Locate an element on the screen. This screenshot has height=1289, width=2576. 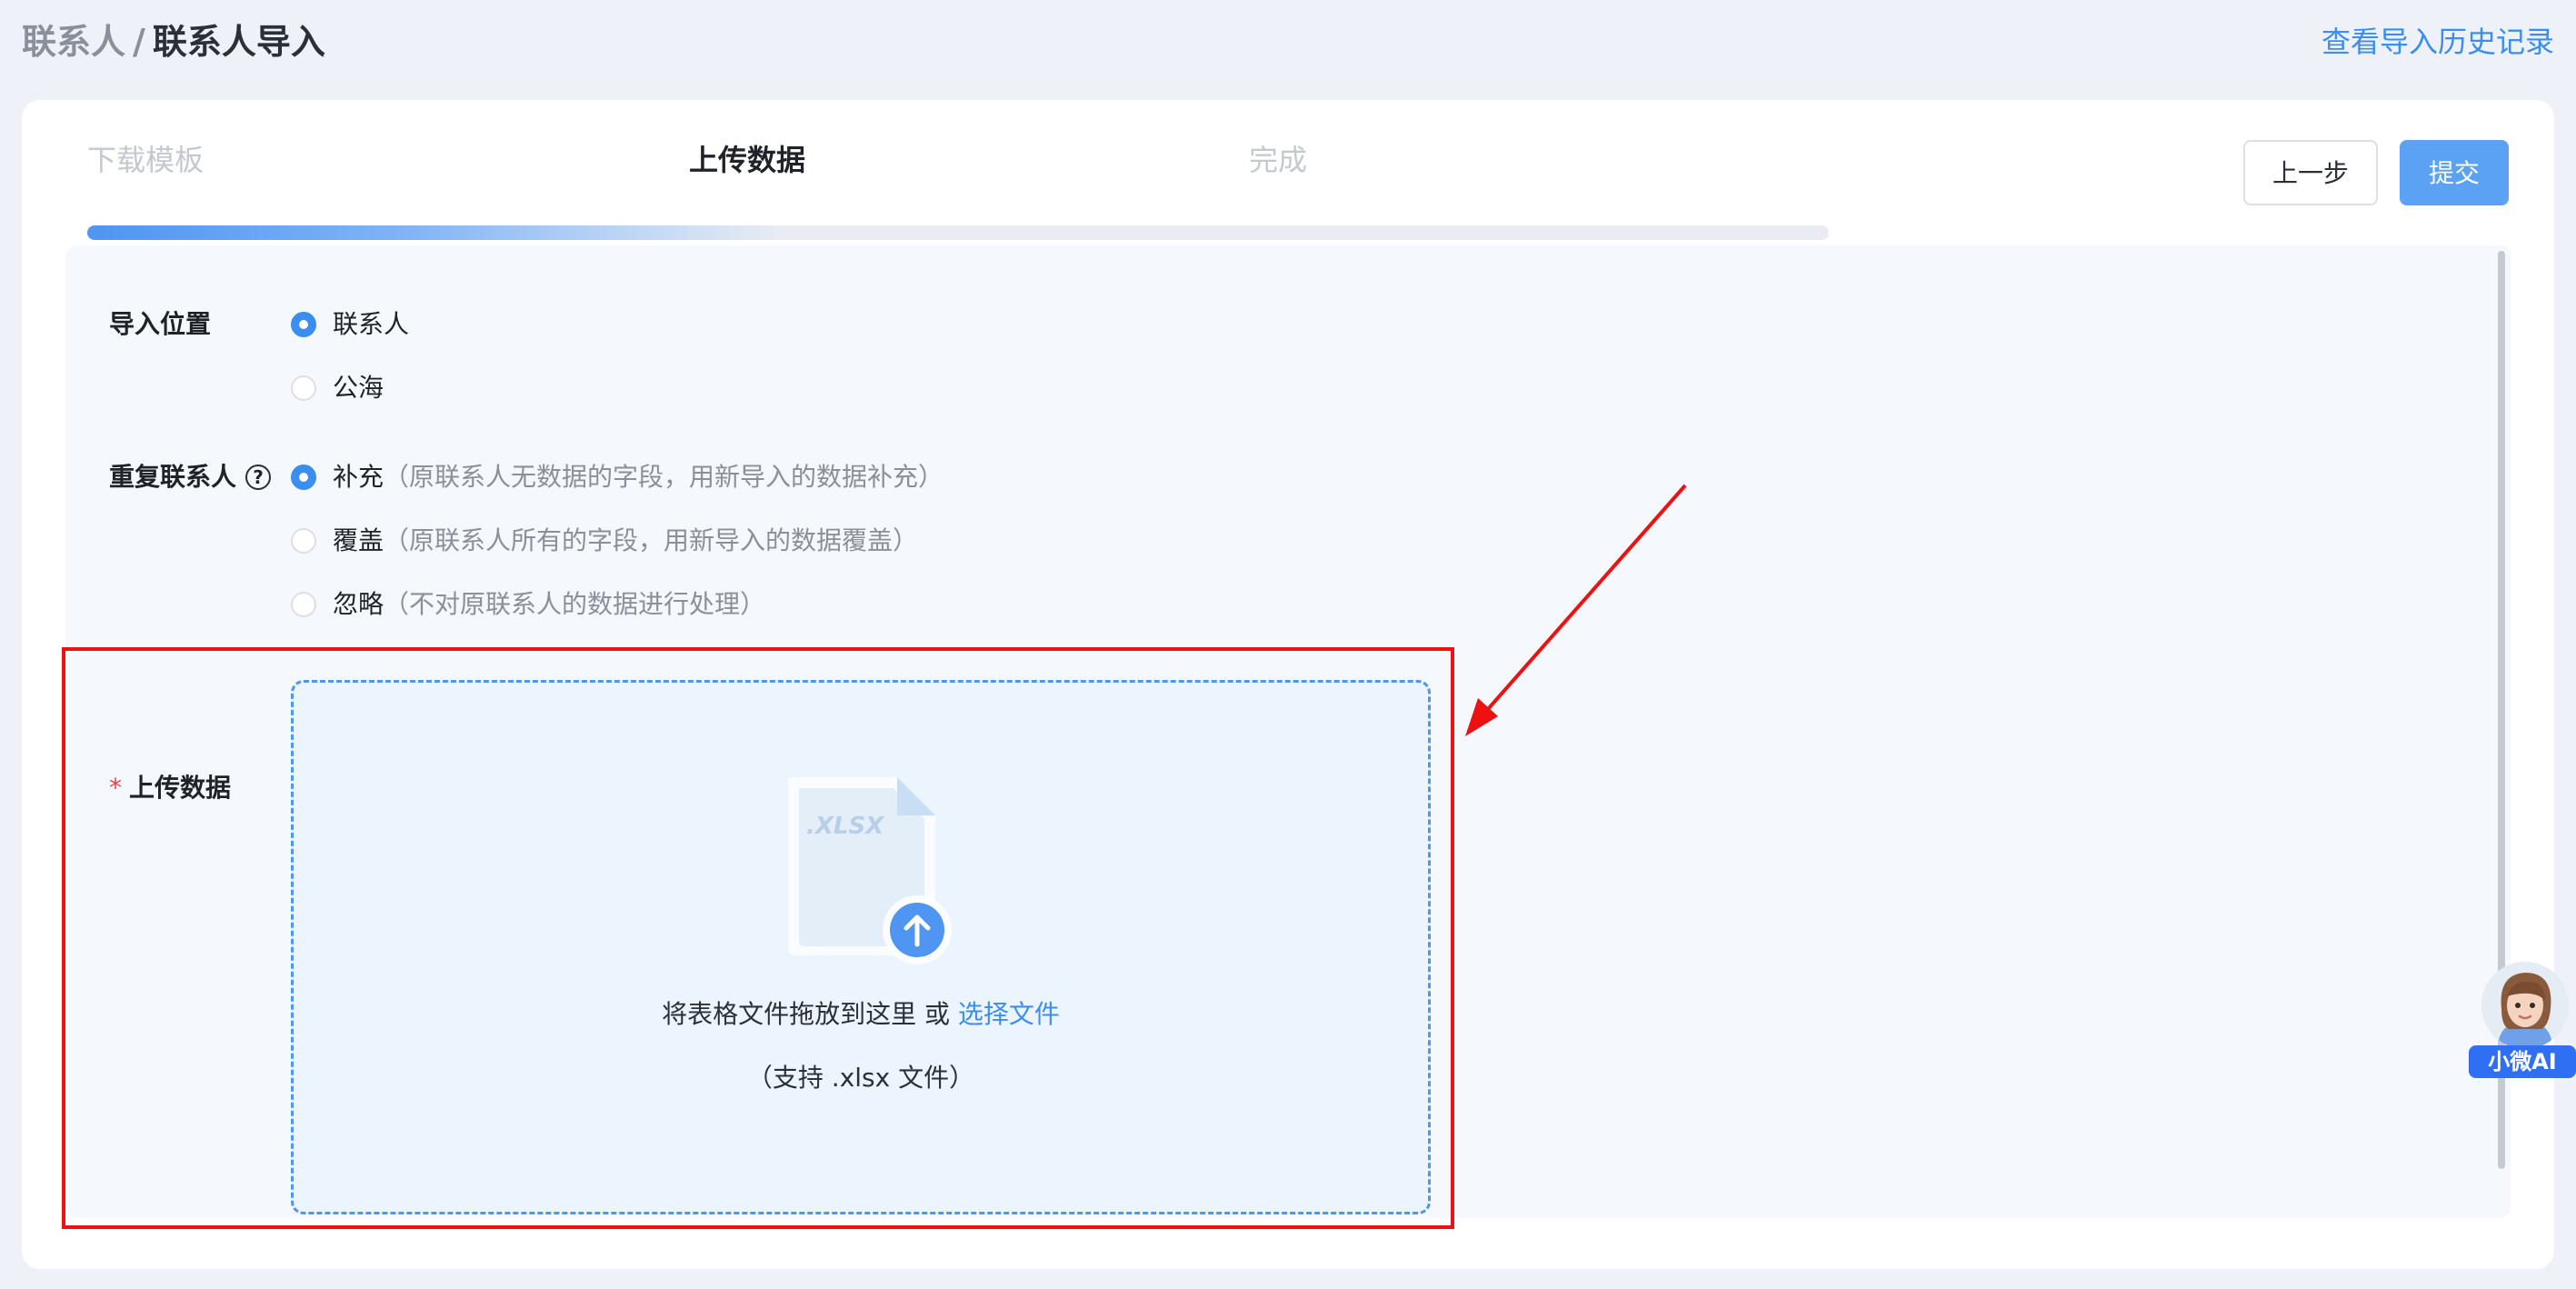
radio-description: （不对原联系人的数据进行处理） is located at coordinates (575, 604).